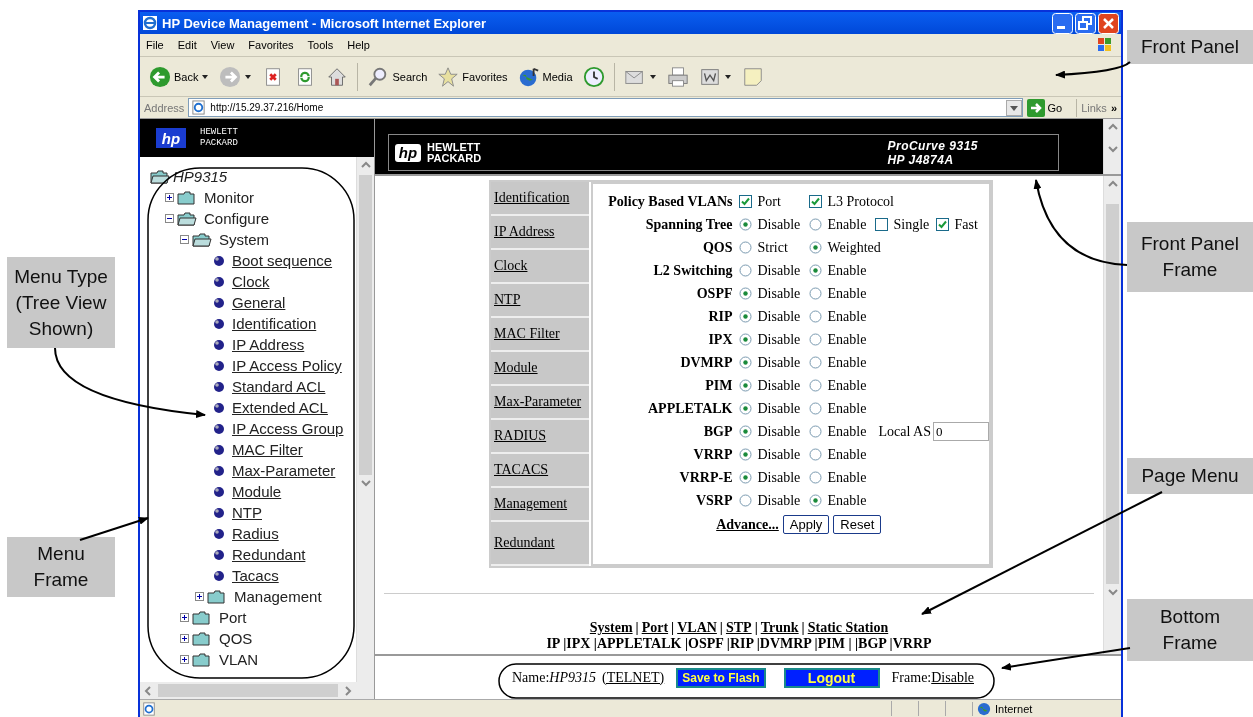 Image resolution: width=1253 pixels, height=717 pixels. I want to click on tree-link: IP Address, so click(268, 344).